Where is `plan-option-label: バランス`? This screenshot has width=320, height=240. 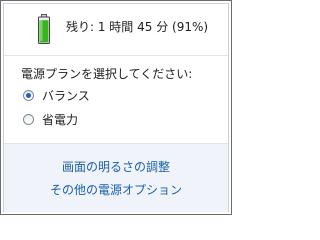 plan-option-label: バランス is located at coordinates (66, 95).